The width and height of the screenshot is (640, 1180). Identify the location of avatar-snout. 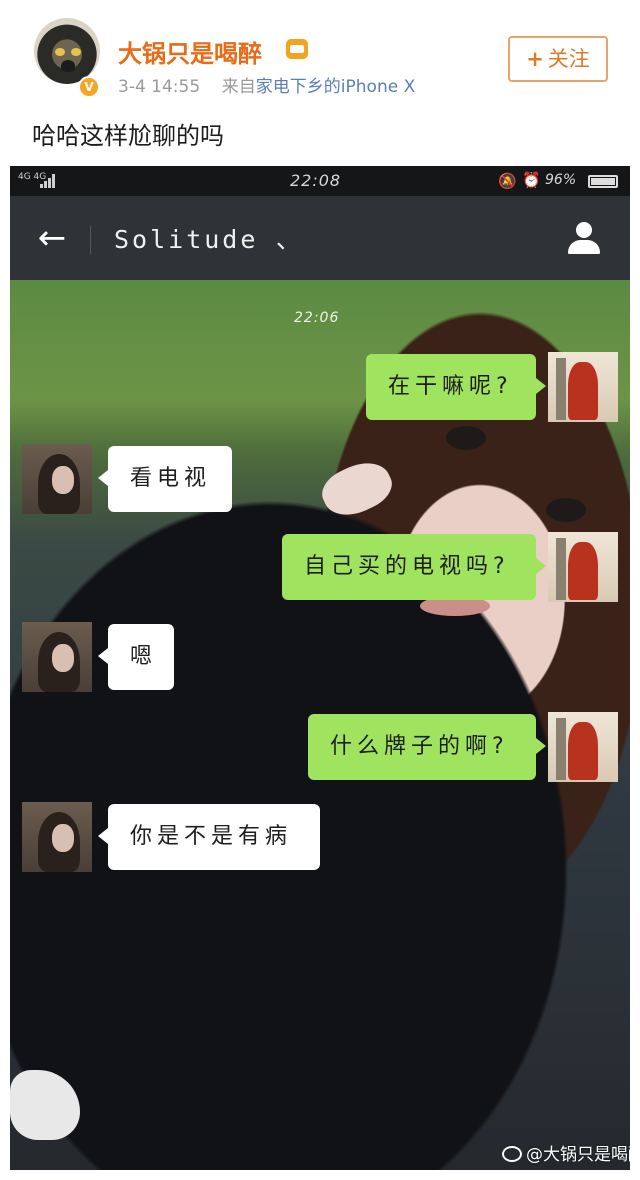
(68, 66).